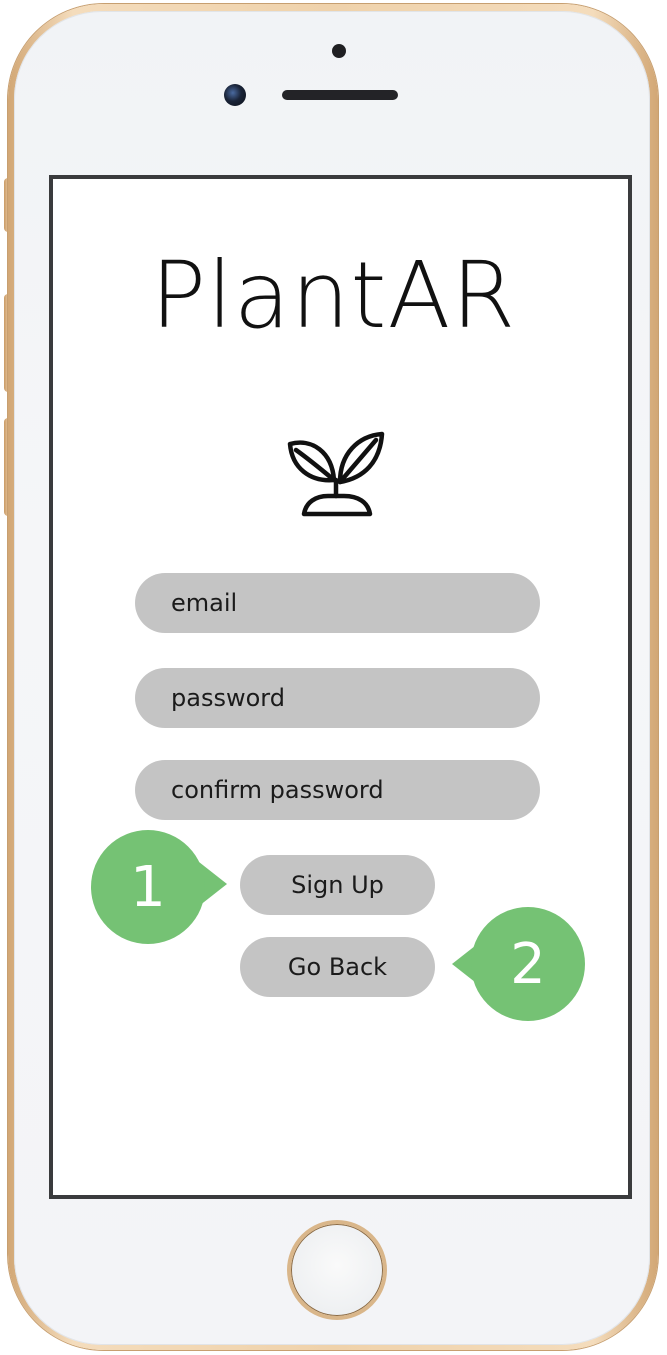 Image resolution: width=667 pixels, height=1355 pixels. What do you see at coordinates (336, 474) in the screenshot?
I see `sprout-icon` at bounding box center [336, 474].